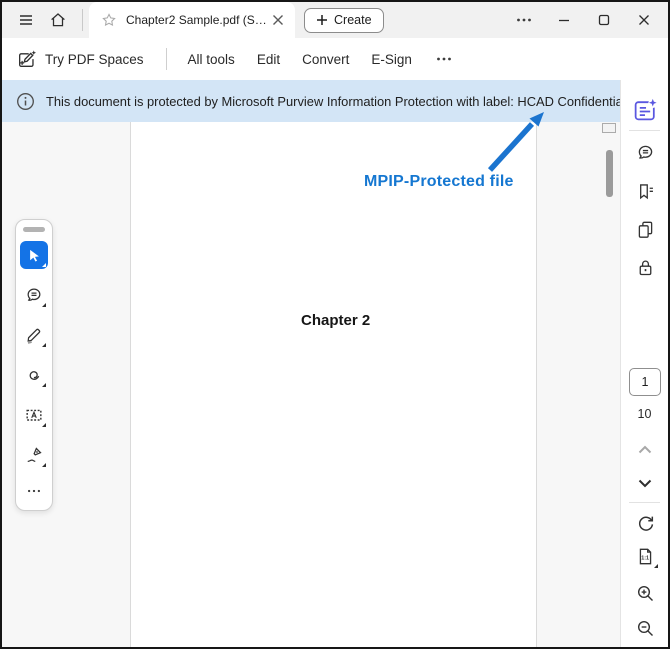 This screenshot has width=670, height=649. I want to click on plus-icon, so click(322, 20).